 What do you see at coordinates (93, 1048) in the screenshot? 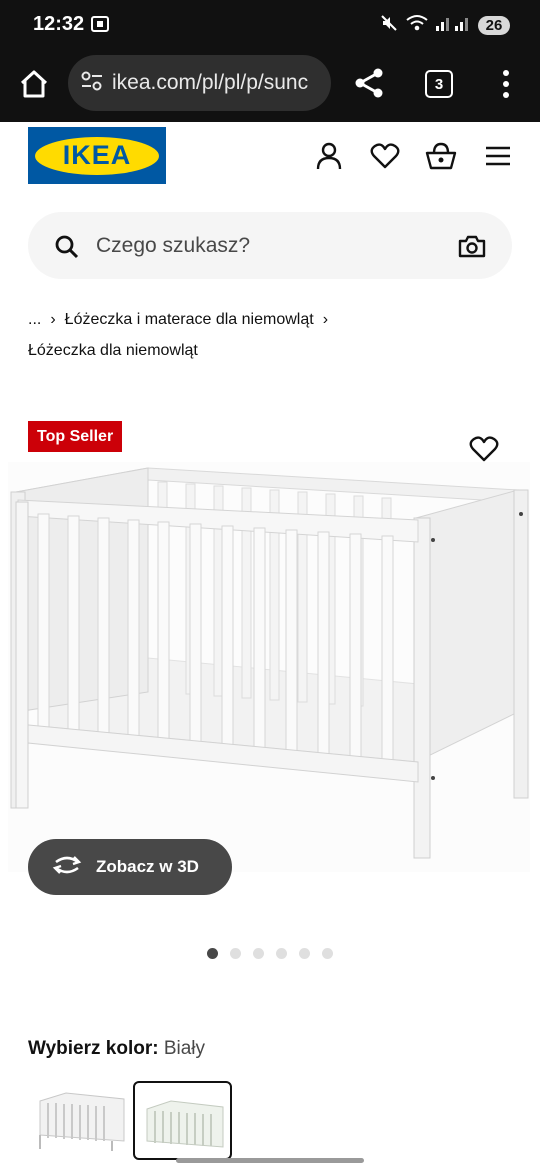
I see `color-label: Wybierz kolor:` at bounding box center [93, 1048].